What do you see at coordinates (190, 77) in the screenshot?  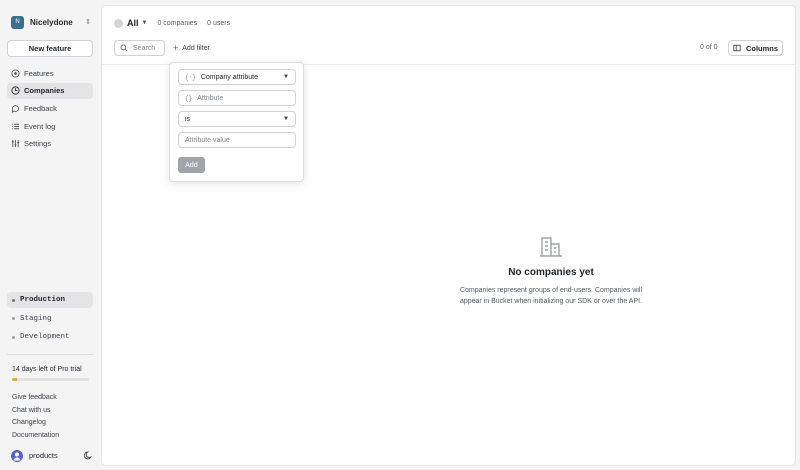 I see `variable-icon: {⋅}` at bounding box center [190, 77].